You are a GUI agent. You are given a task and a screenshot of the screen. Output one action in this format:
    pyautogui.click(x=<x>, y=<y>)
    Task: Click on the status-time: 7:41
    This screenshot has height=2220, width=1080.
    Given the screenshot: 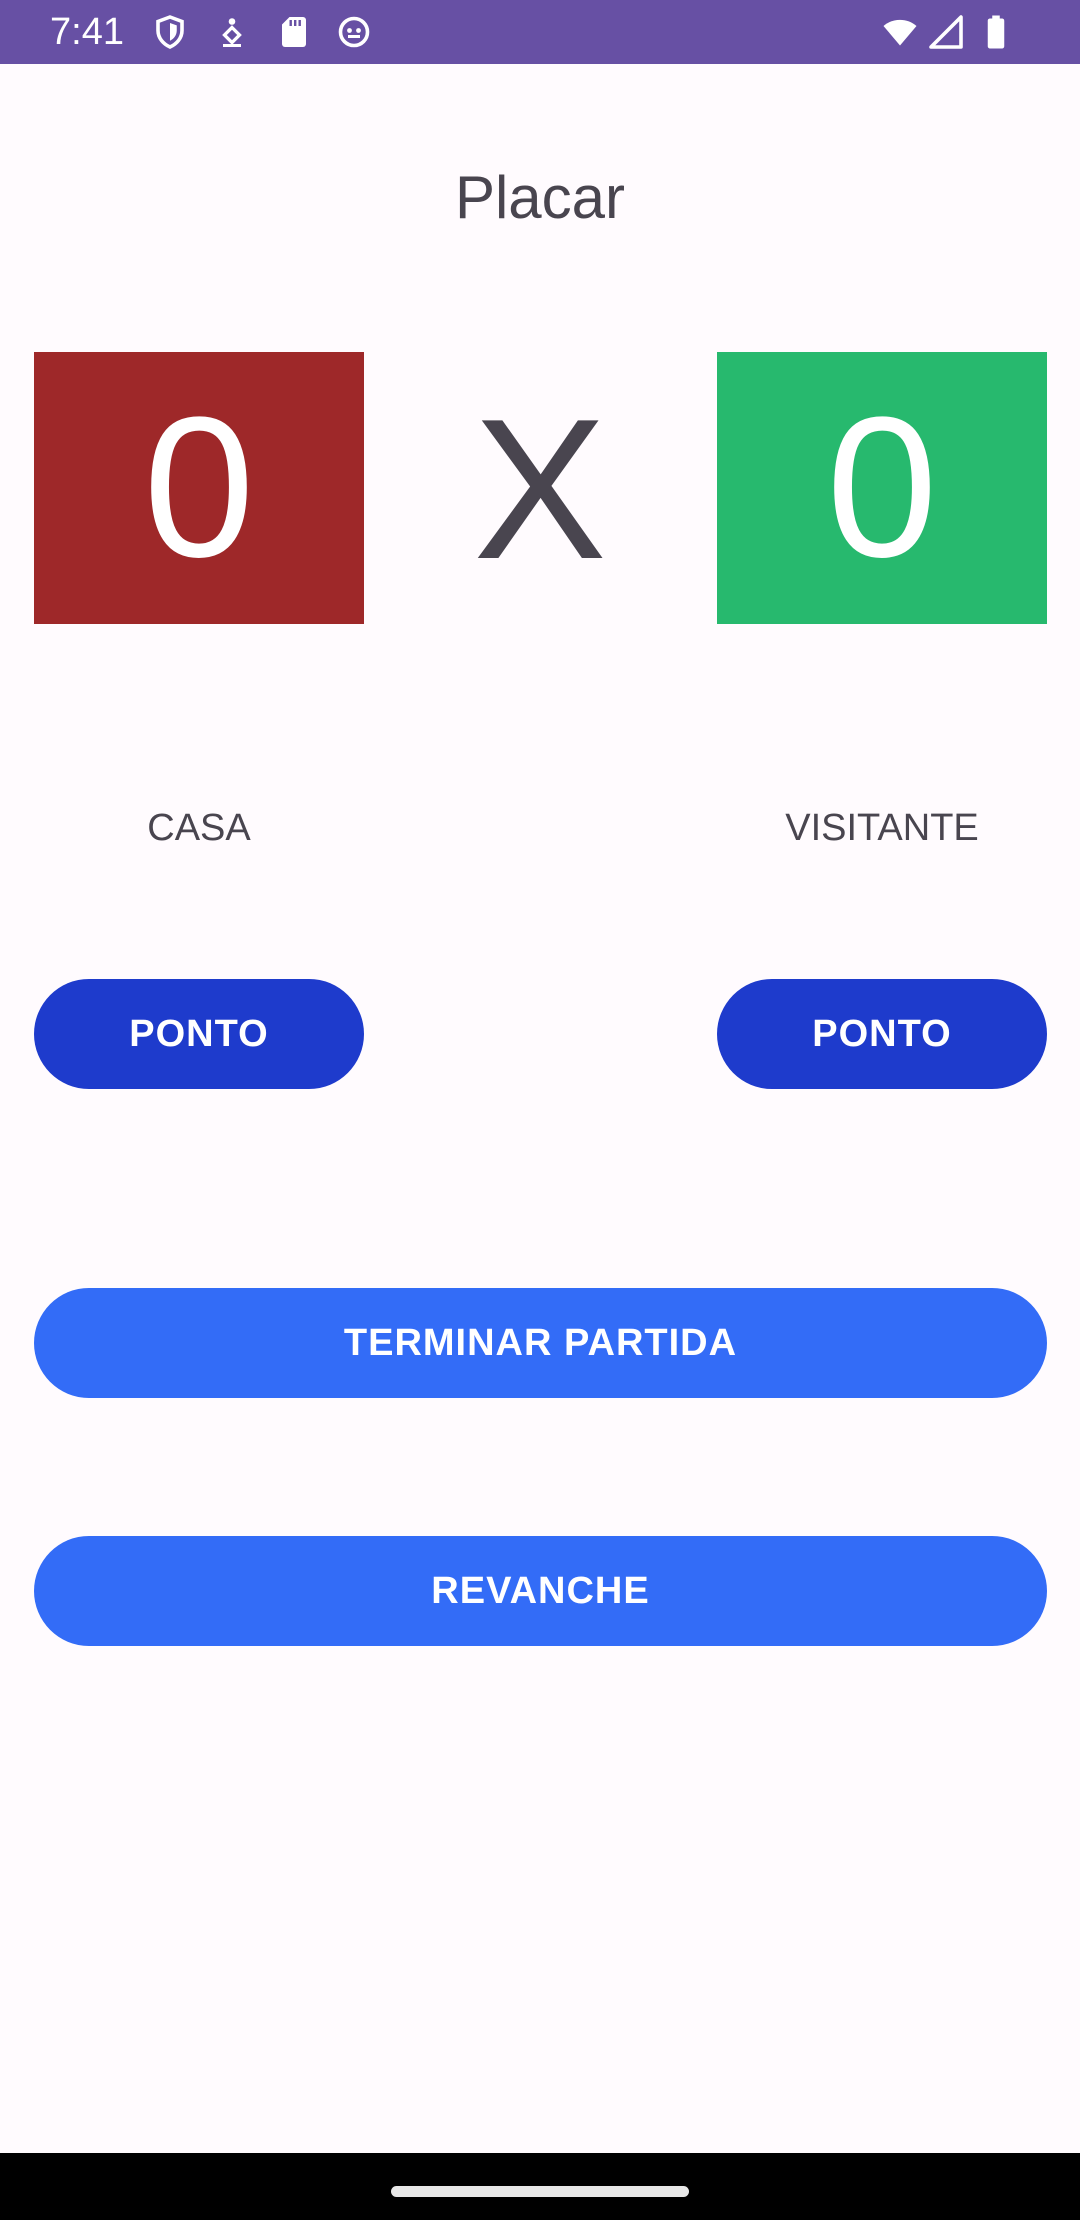 What is the action you would take?
    pyautogui.click(x=87, y=32)
    